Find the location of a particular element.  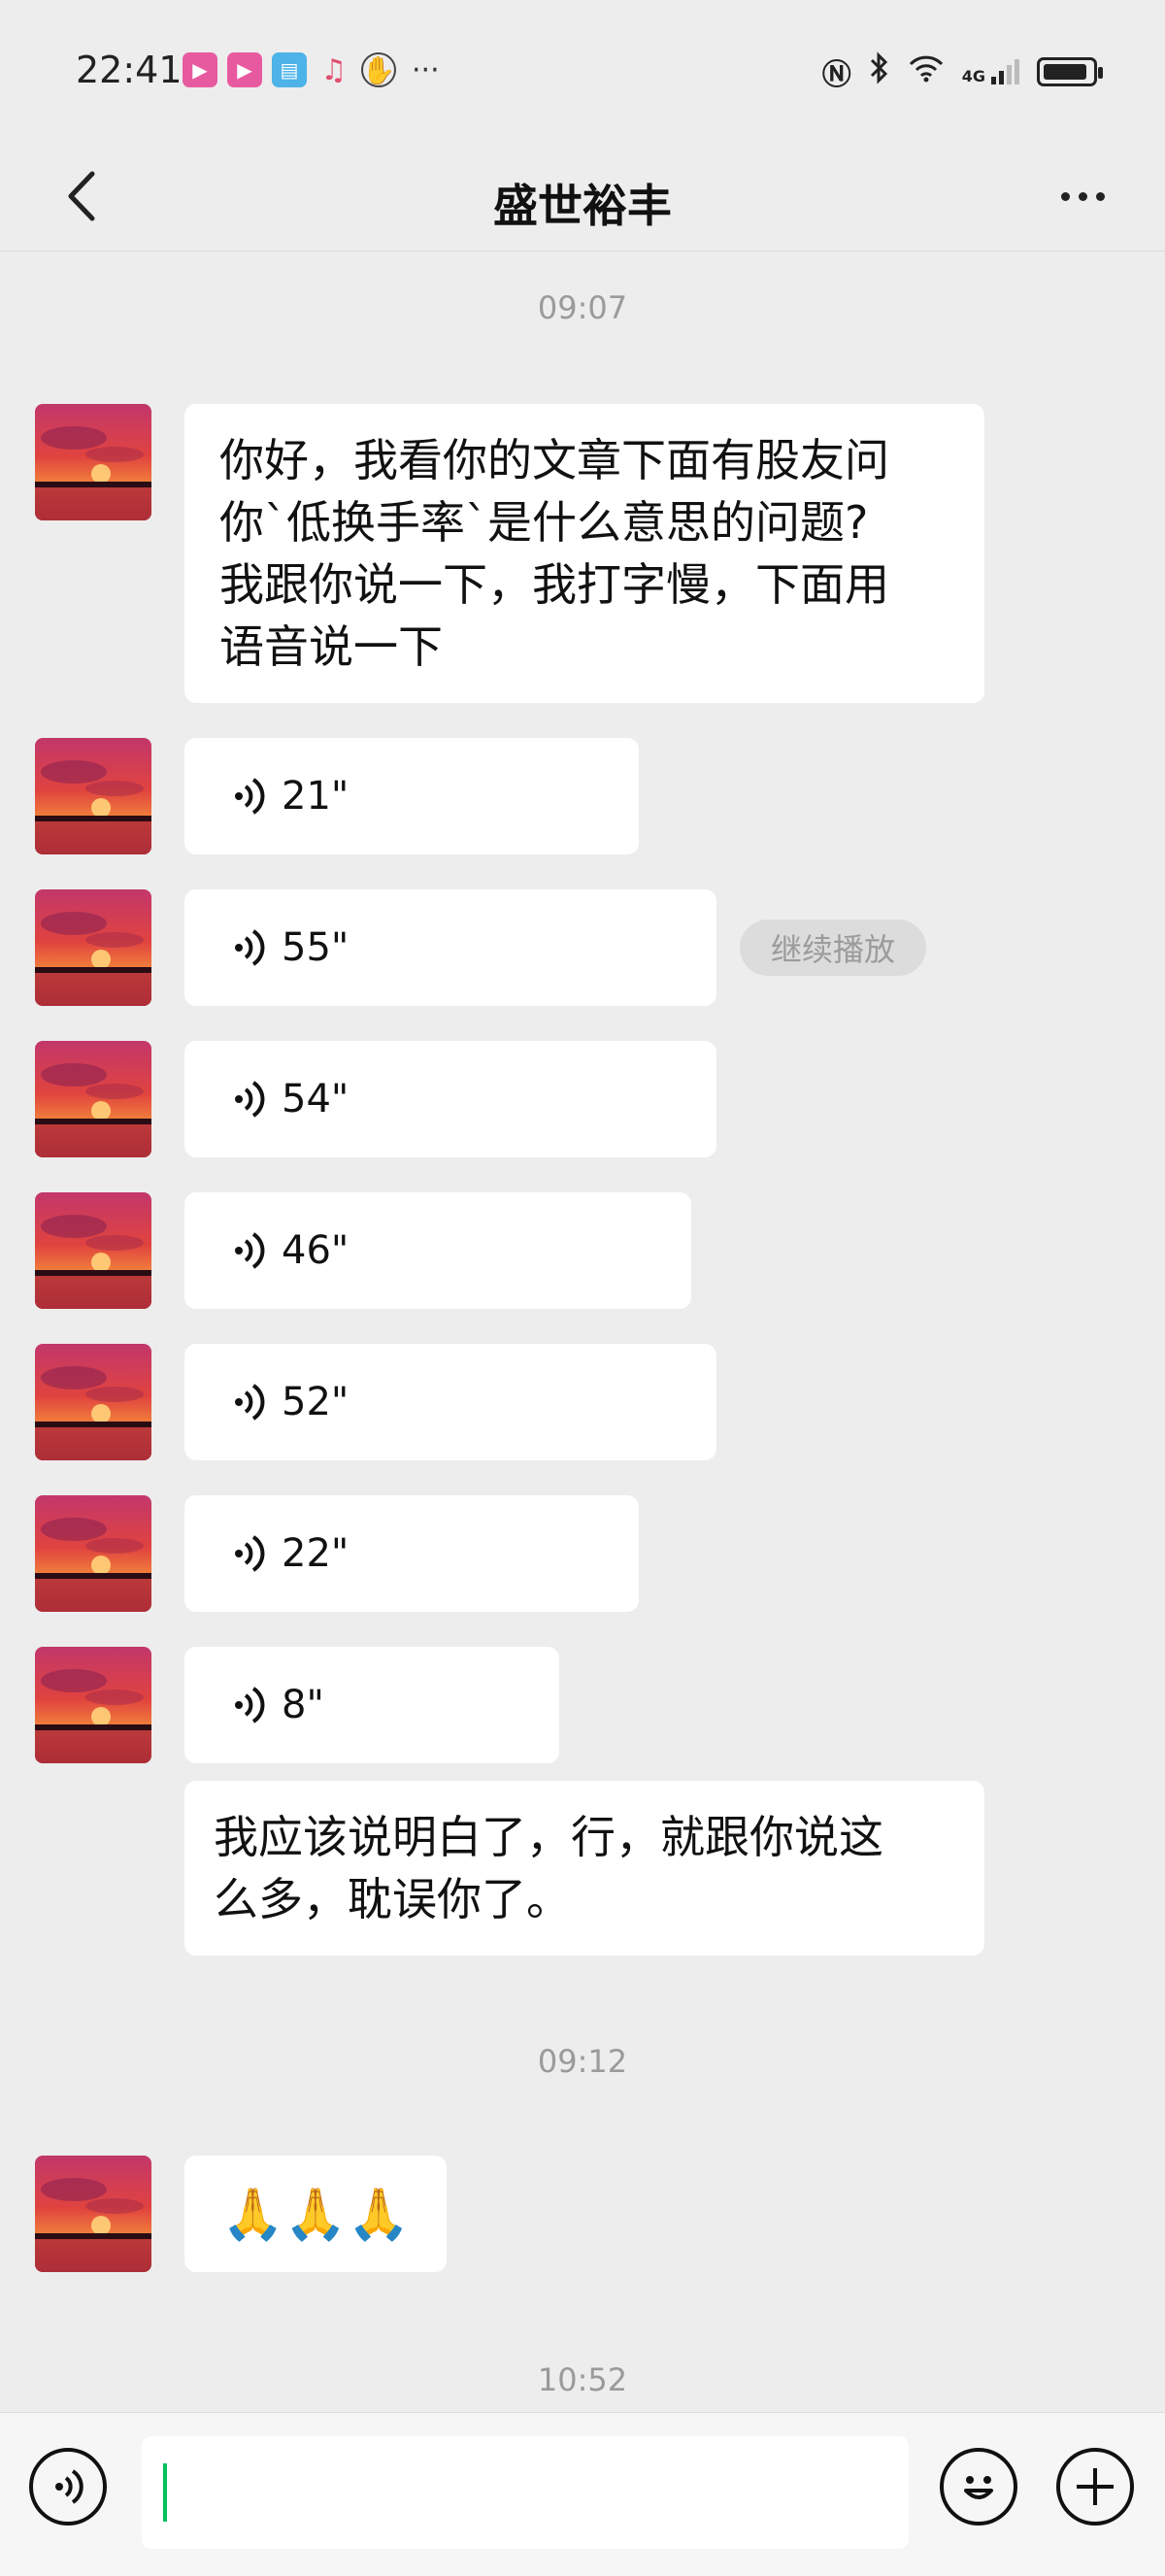

signal-type-label: 4G is located at coordinates (973, 76).